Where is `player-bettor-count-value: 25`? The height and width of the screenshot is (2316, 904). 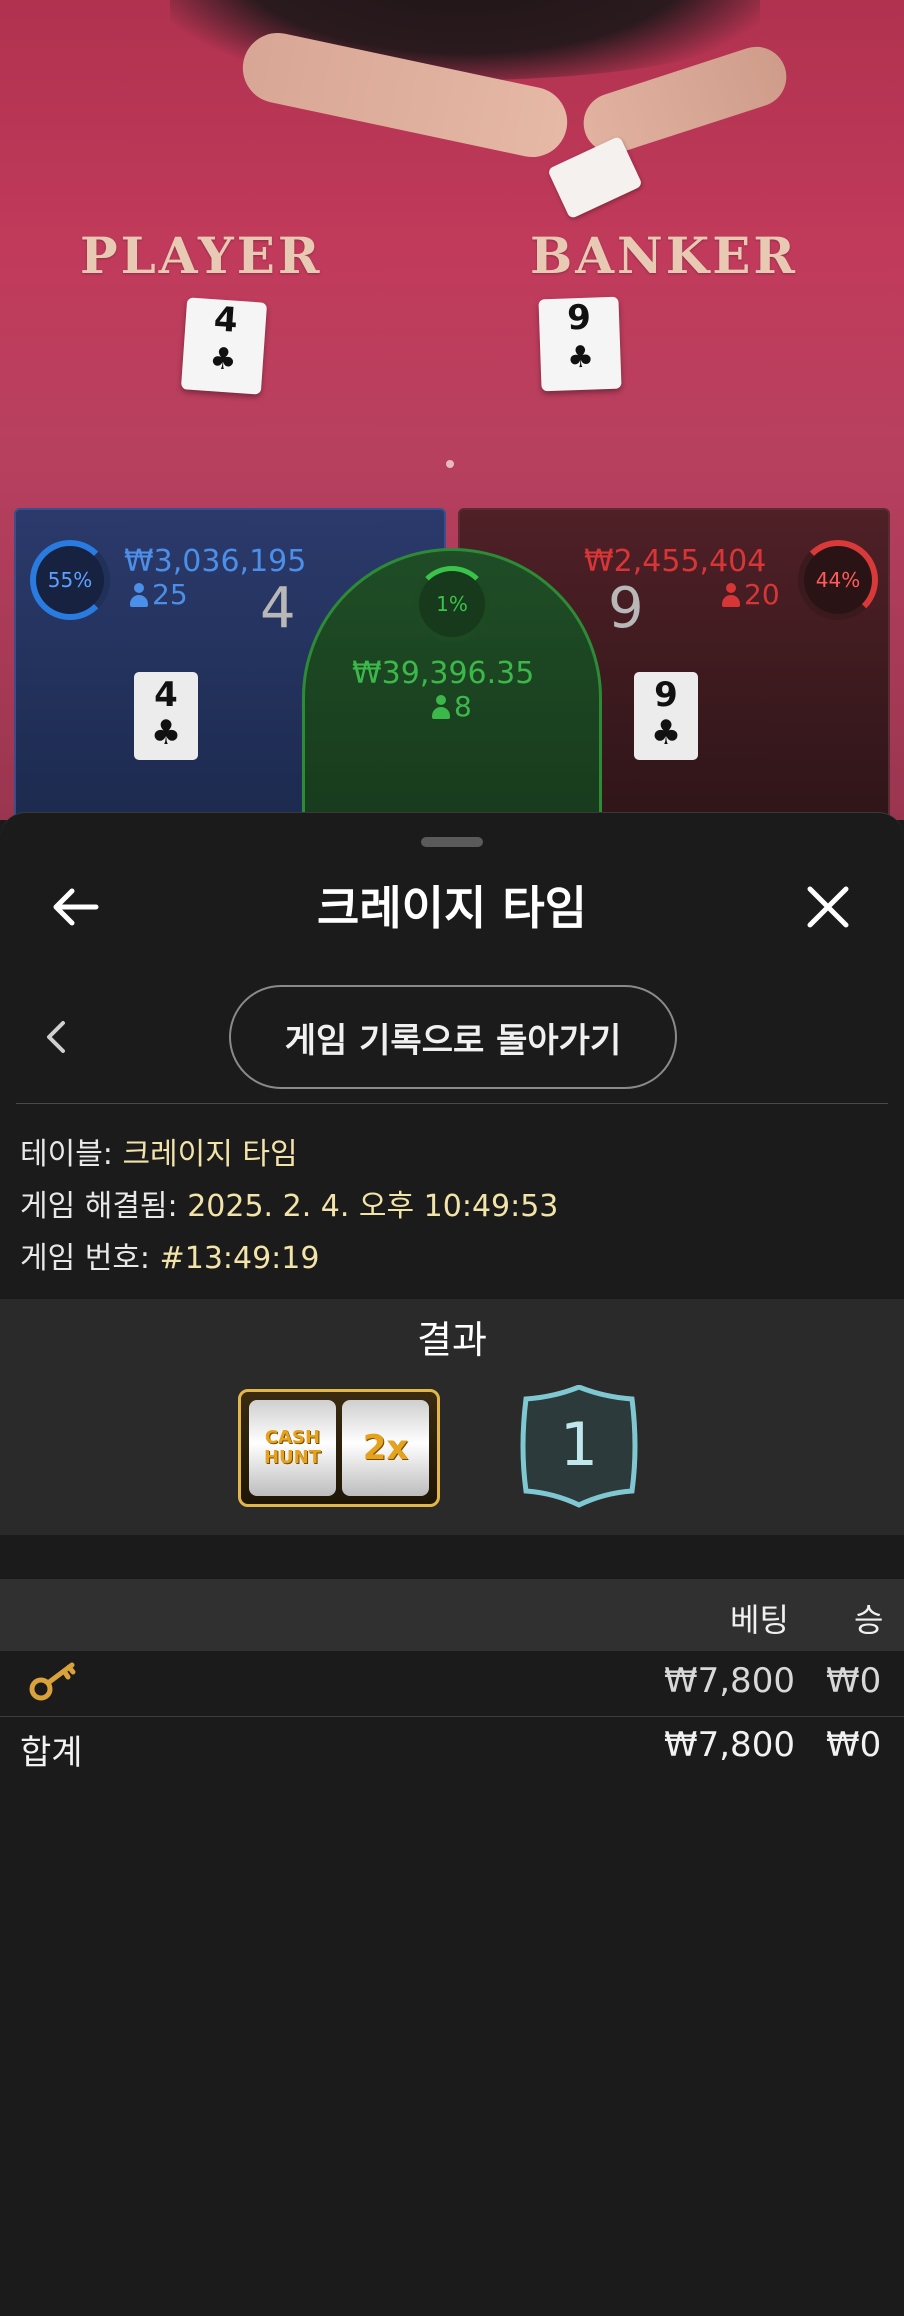
player-bettor-count-value: 25 is located at coordinates (170, 594).